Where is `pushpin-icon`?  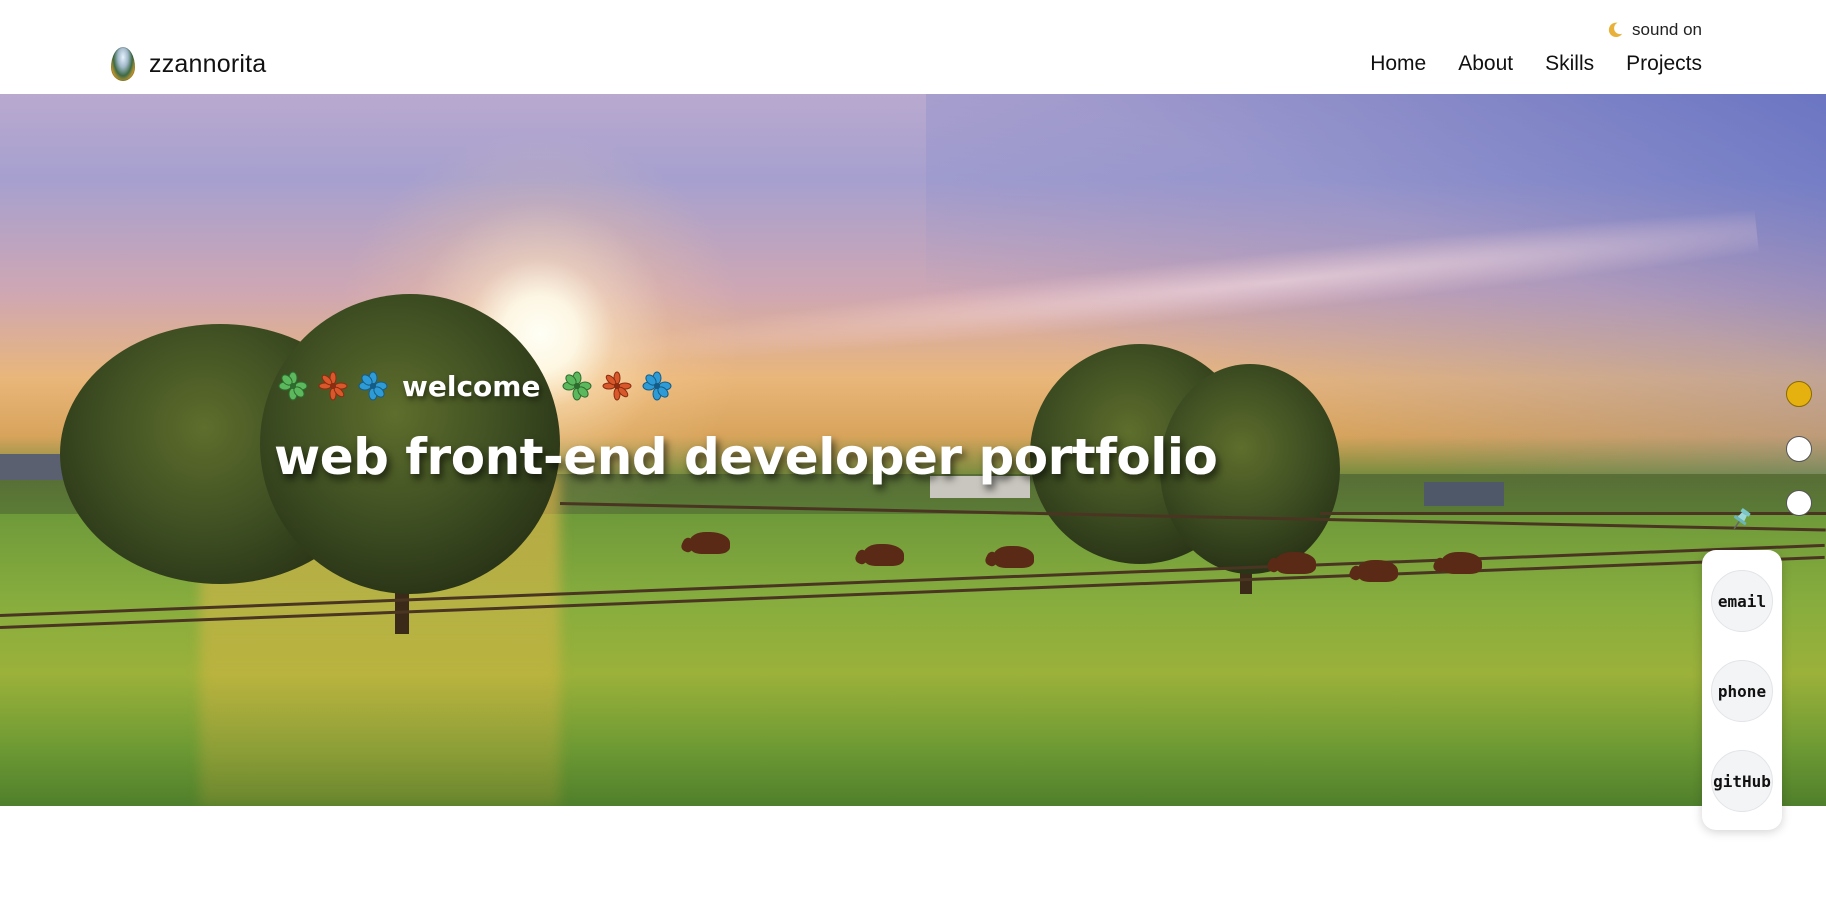 pushpin-icon is located at coordinates (1742, 519).